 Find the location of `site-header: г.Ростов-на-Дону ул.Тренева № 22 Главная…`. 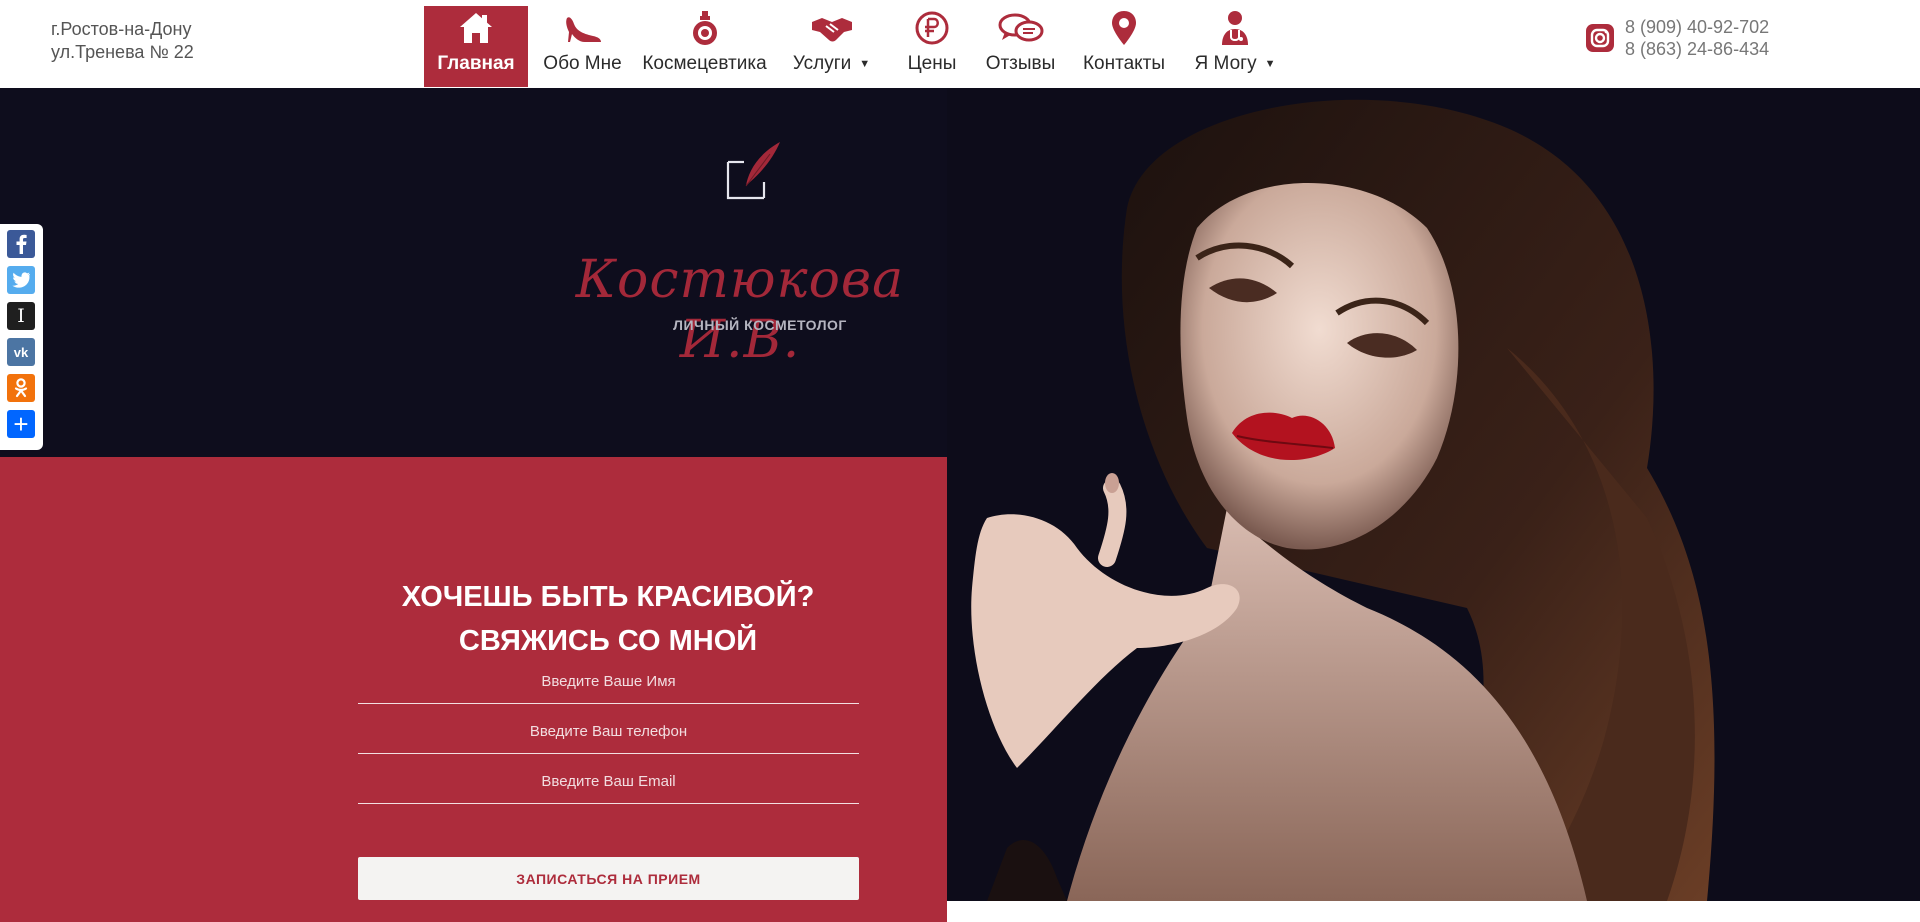

site-header: г.Ростов-на-Дону ул.Тренева № 22 Главная… is located at coordinates (960, 44).